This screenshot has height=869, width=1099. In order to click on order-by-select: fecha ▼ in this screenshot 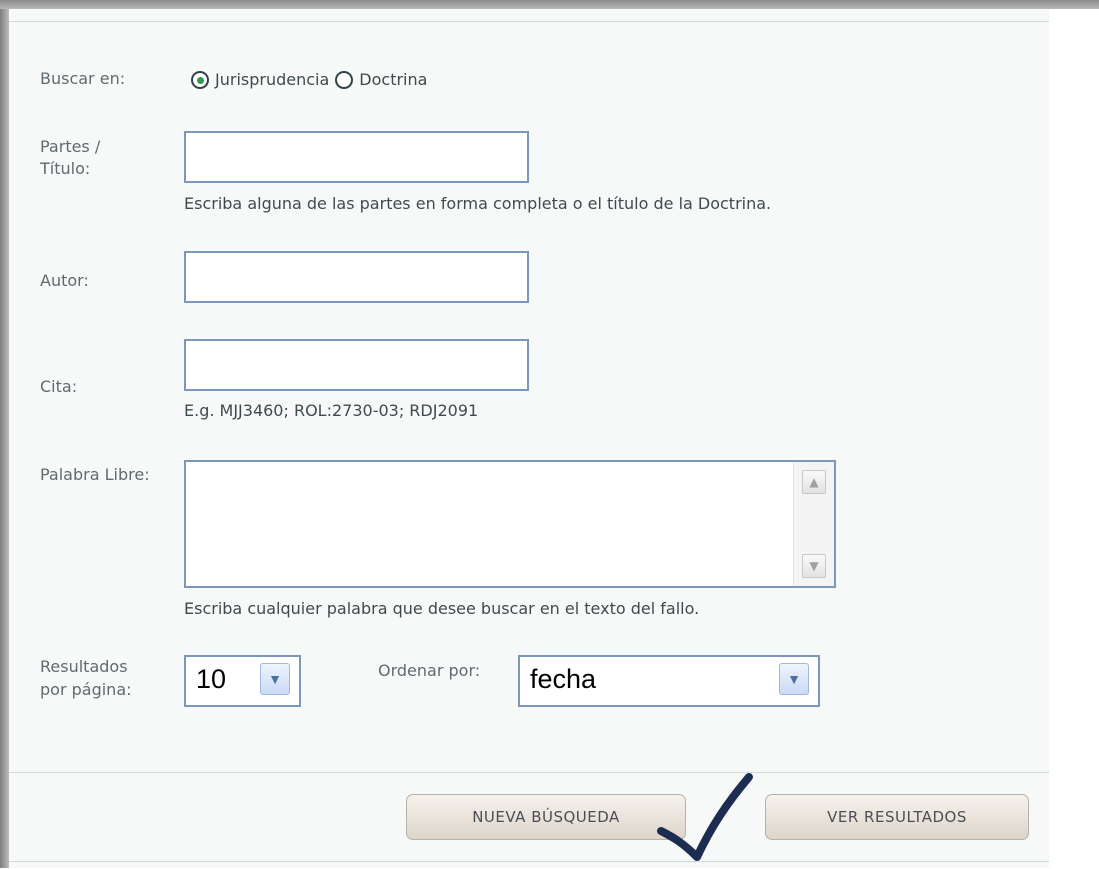, I will do `click(669, 681)`.